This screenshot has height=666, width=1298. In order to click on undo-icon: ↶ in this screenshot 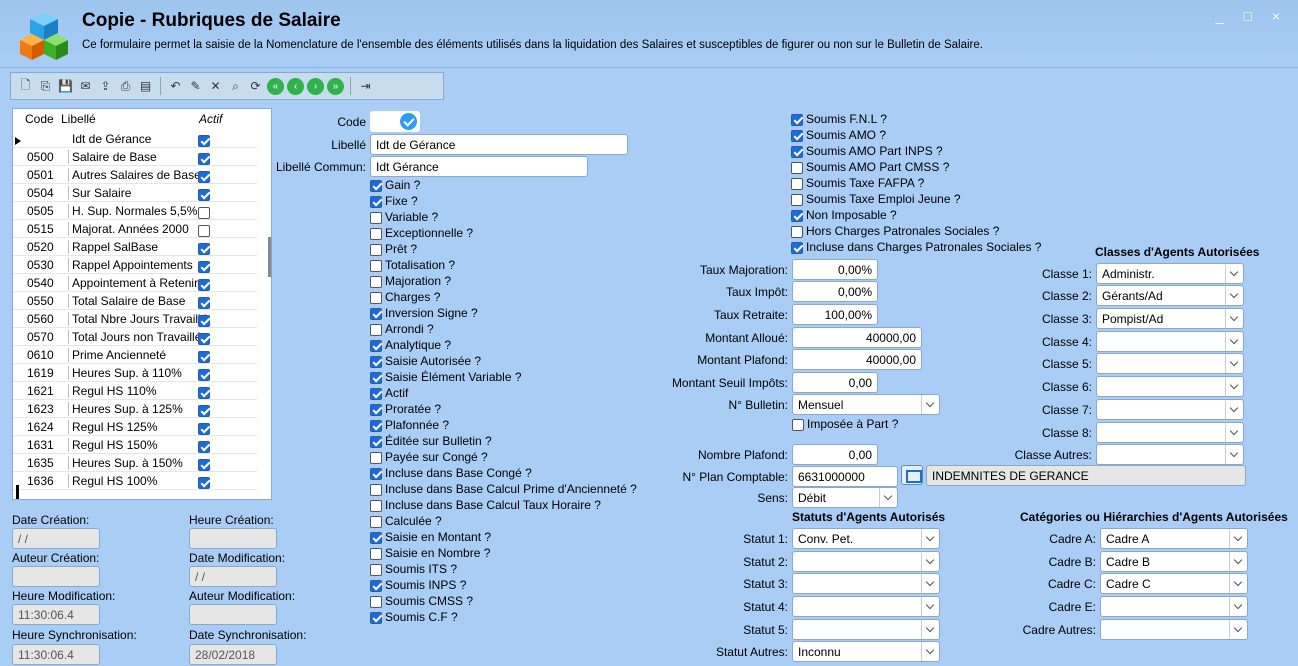, I will do `click(175, 86)`.